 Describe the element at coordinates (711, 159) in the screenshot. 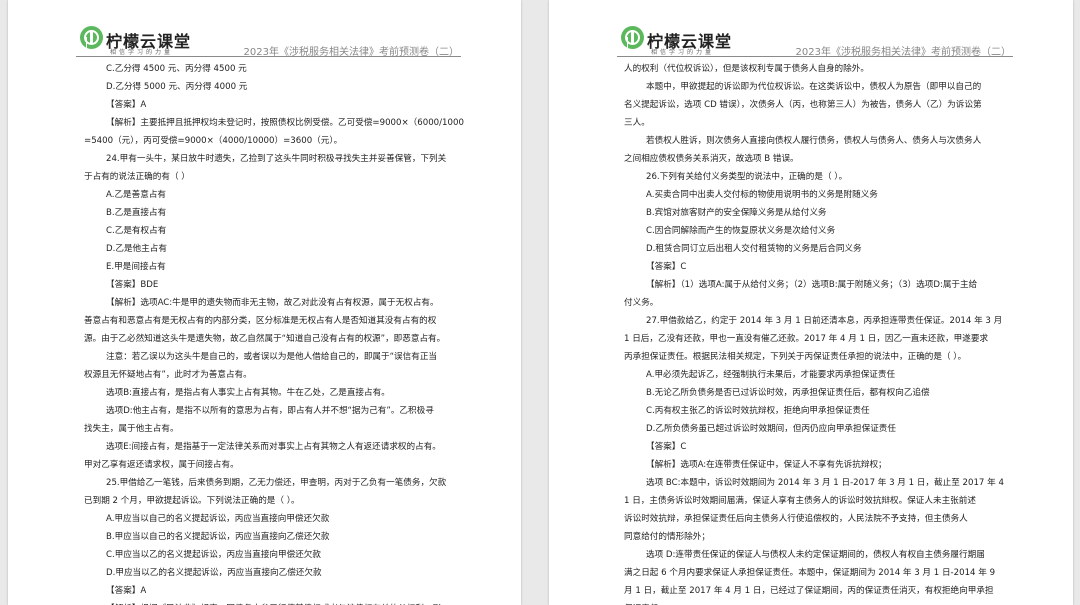

I see `text-line: 之间相应债权债务关系消灭，故选项 B 错误。` at that location.